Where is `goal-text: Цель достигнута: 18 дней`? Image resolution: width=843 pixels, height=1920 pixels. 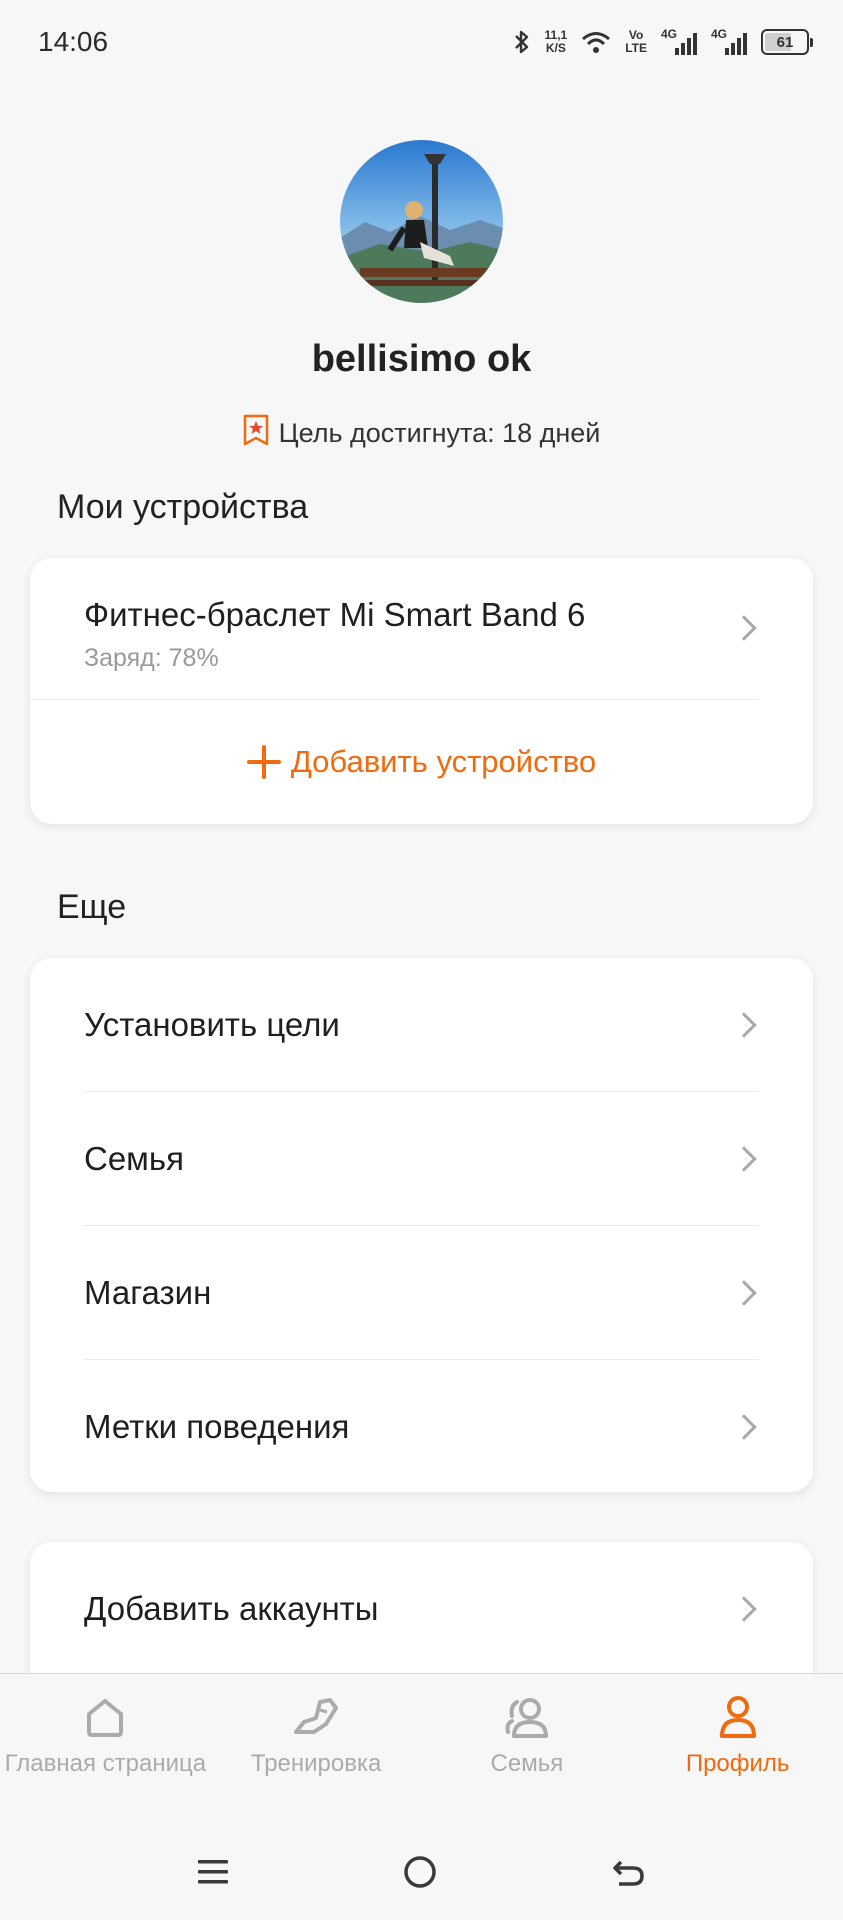
goal-text: Цель достигнута: 18 дней is located at coordinates (439, 433).